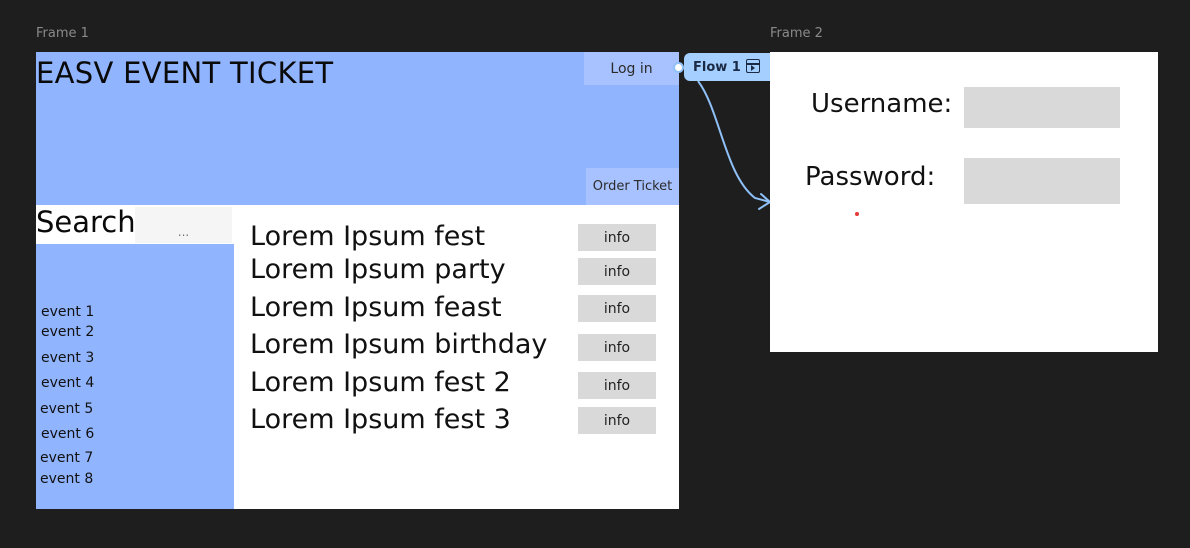  I want to click on password-label: Password:, so click(870, 177).